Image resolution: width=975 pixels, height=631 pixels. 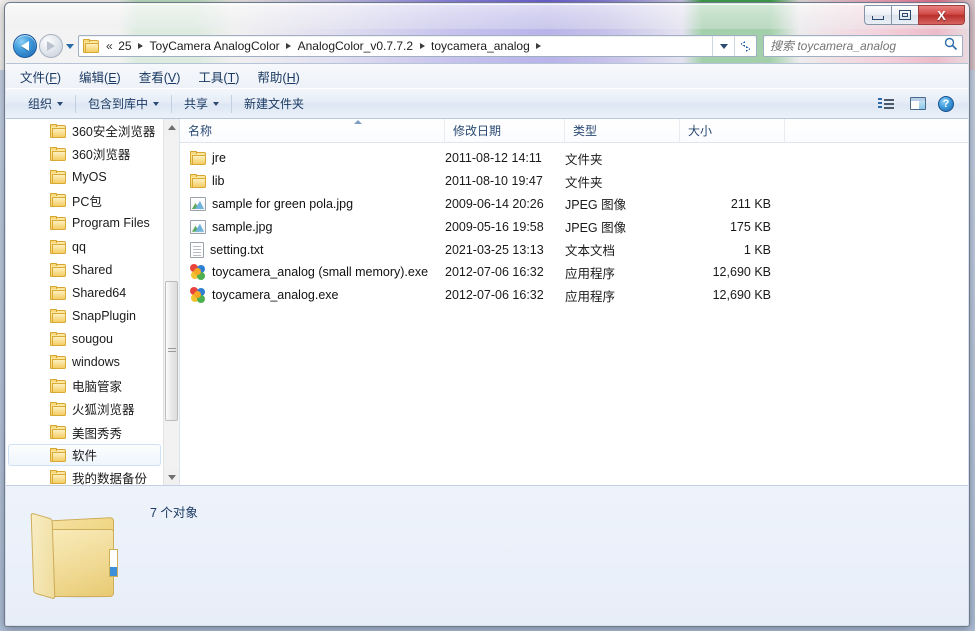 I want to click on help-icon: ?, so click(x=946, y=103).